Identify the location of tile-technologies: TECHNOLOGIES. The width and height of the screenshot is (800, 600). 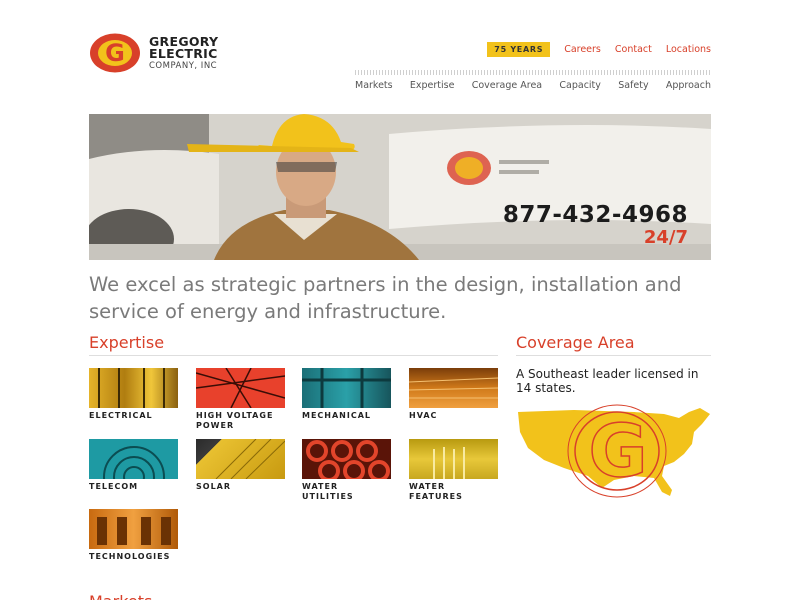
(133, 535).